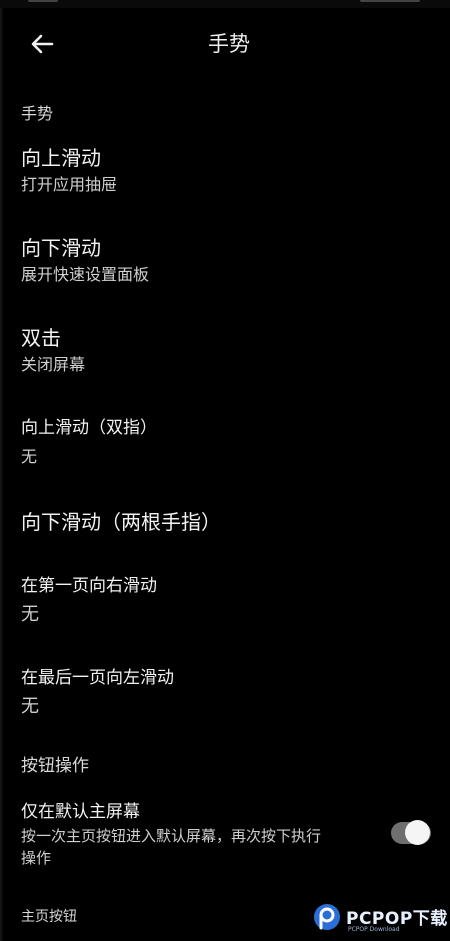  Describe the element at coordinates (85, 274) in the screenshot. I see `item-subtitle: 展开快速设置面板` at that location.